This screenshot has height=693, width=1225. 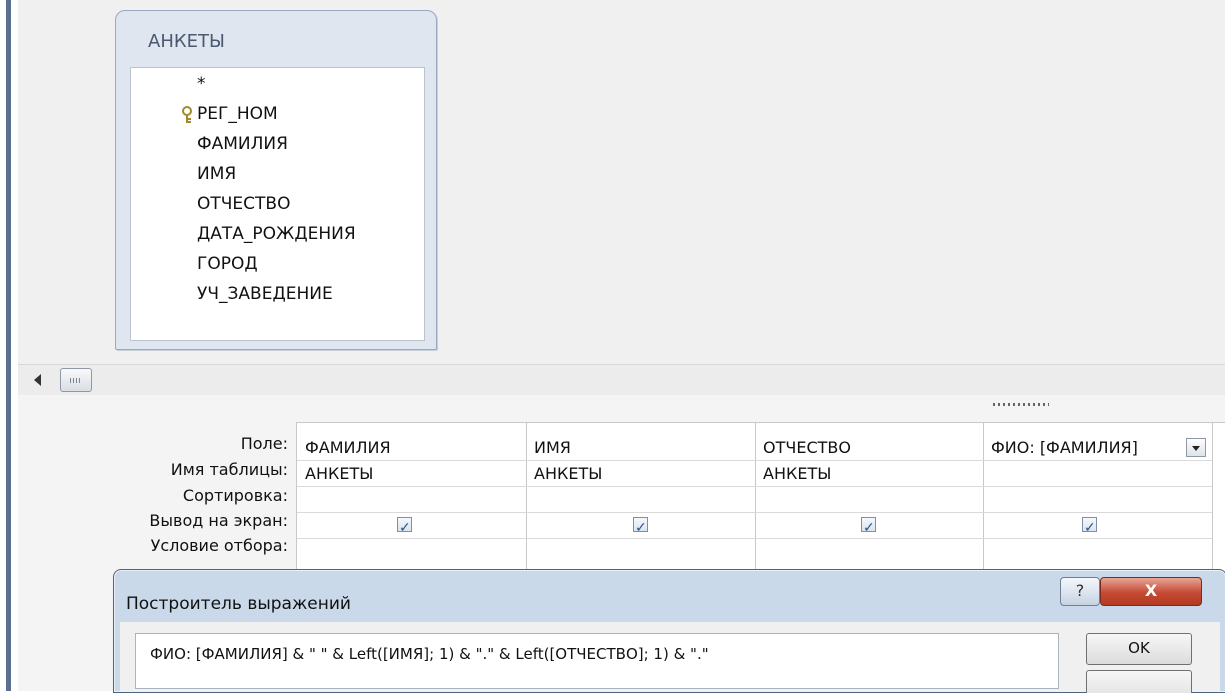 What do you see at coordinates (1064, 447) in the screenshot?
I see `grid-cell-field-text: ФИО: [ФАМИЛИЯ]` at bounding box center [1064, 447].